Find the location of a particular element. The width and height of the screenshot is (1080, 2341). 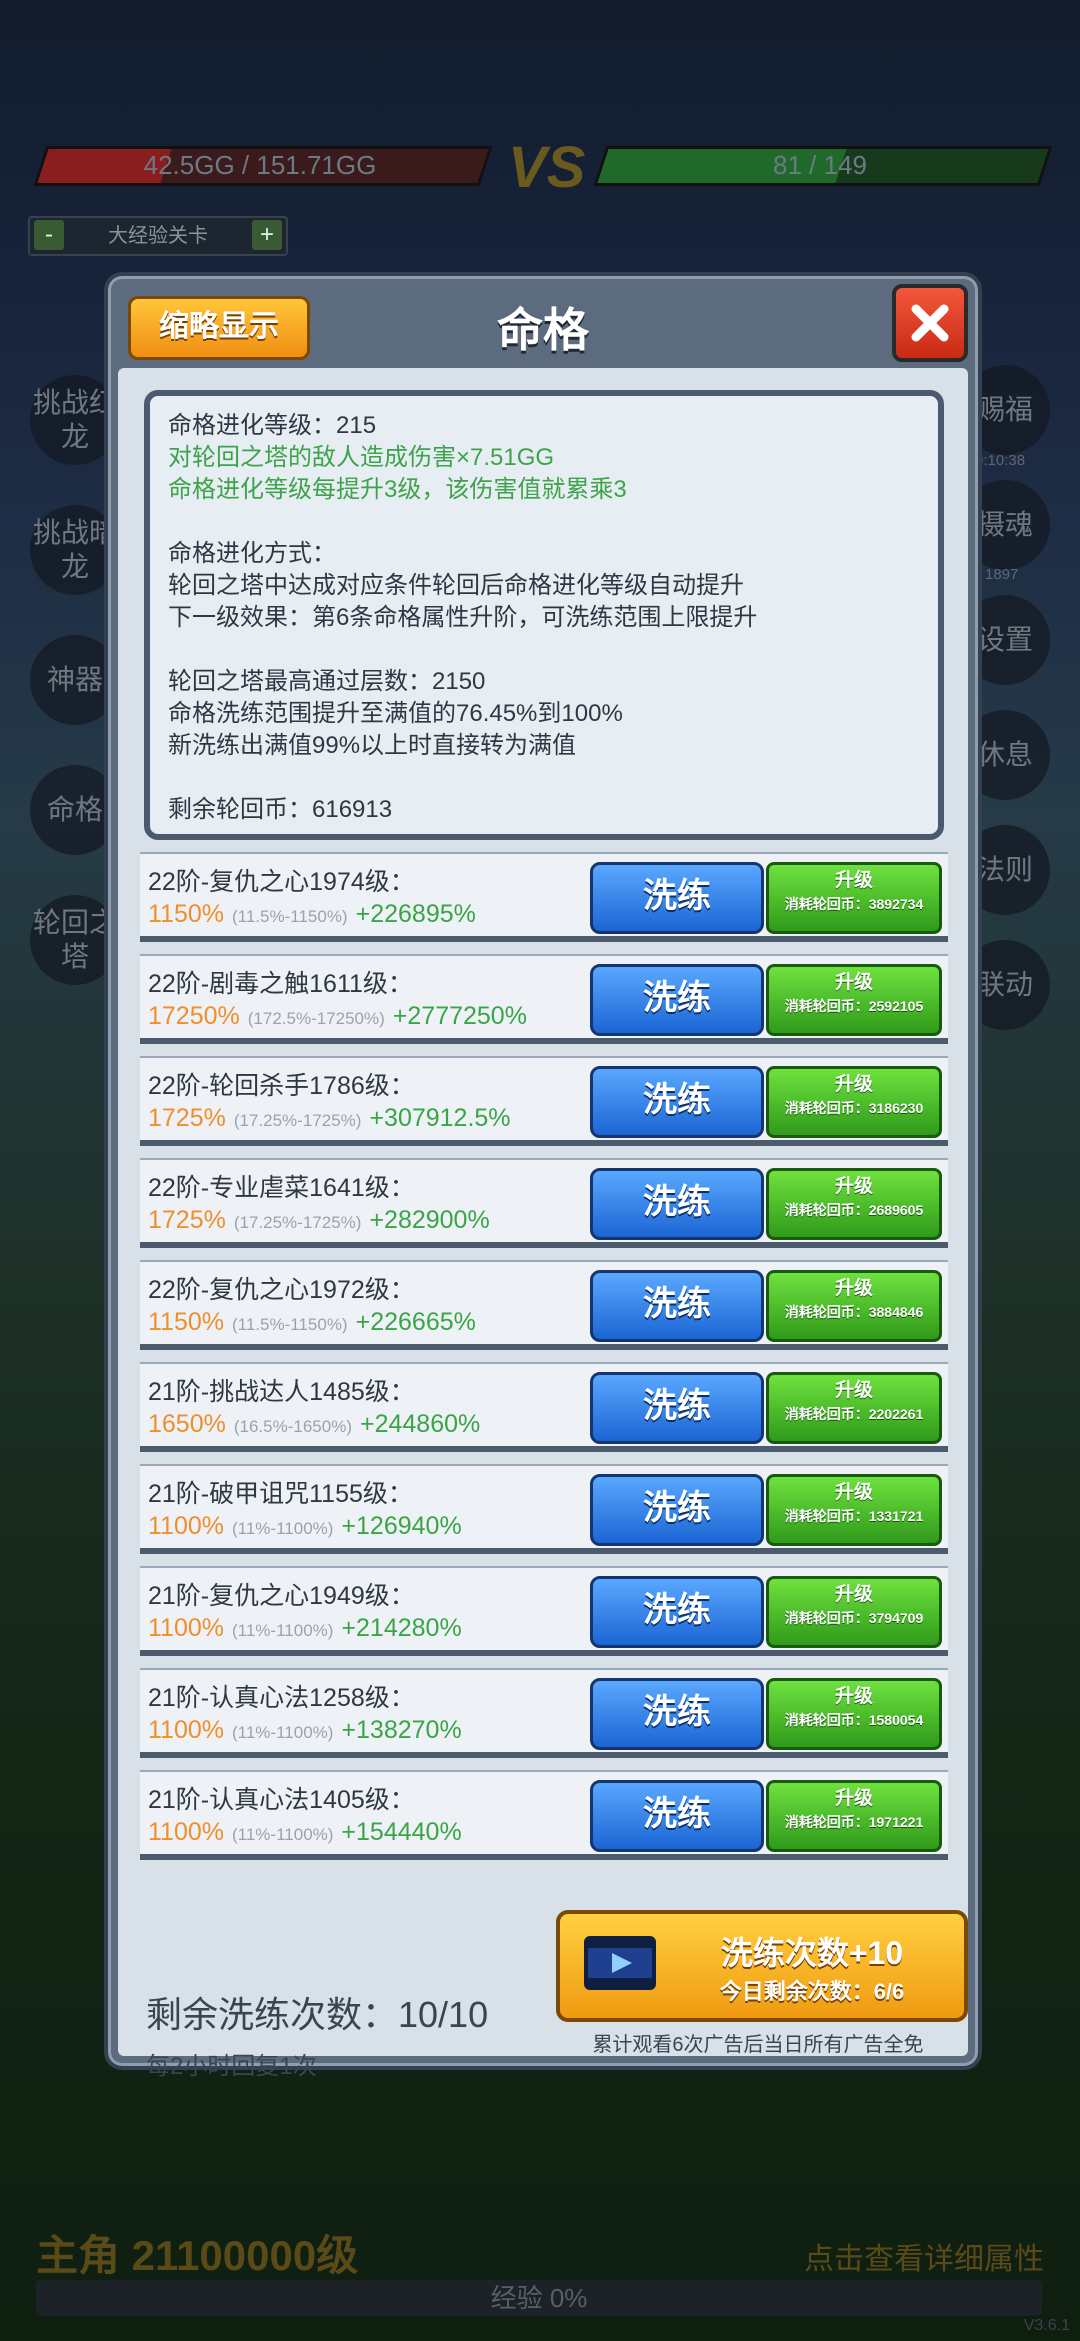

attribute-name: 22阶-复仇之心1974级： is located at coordinates (281, 882).